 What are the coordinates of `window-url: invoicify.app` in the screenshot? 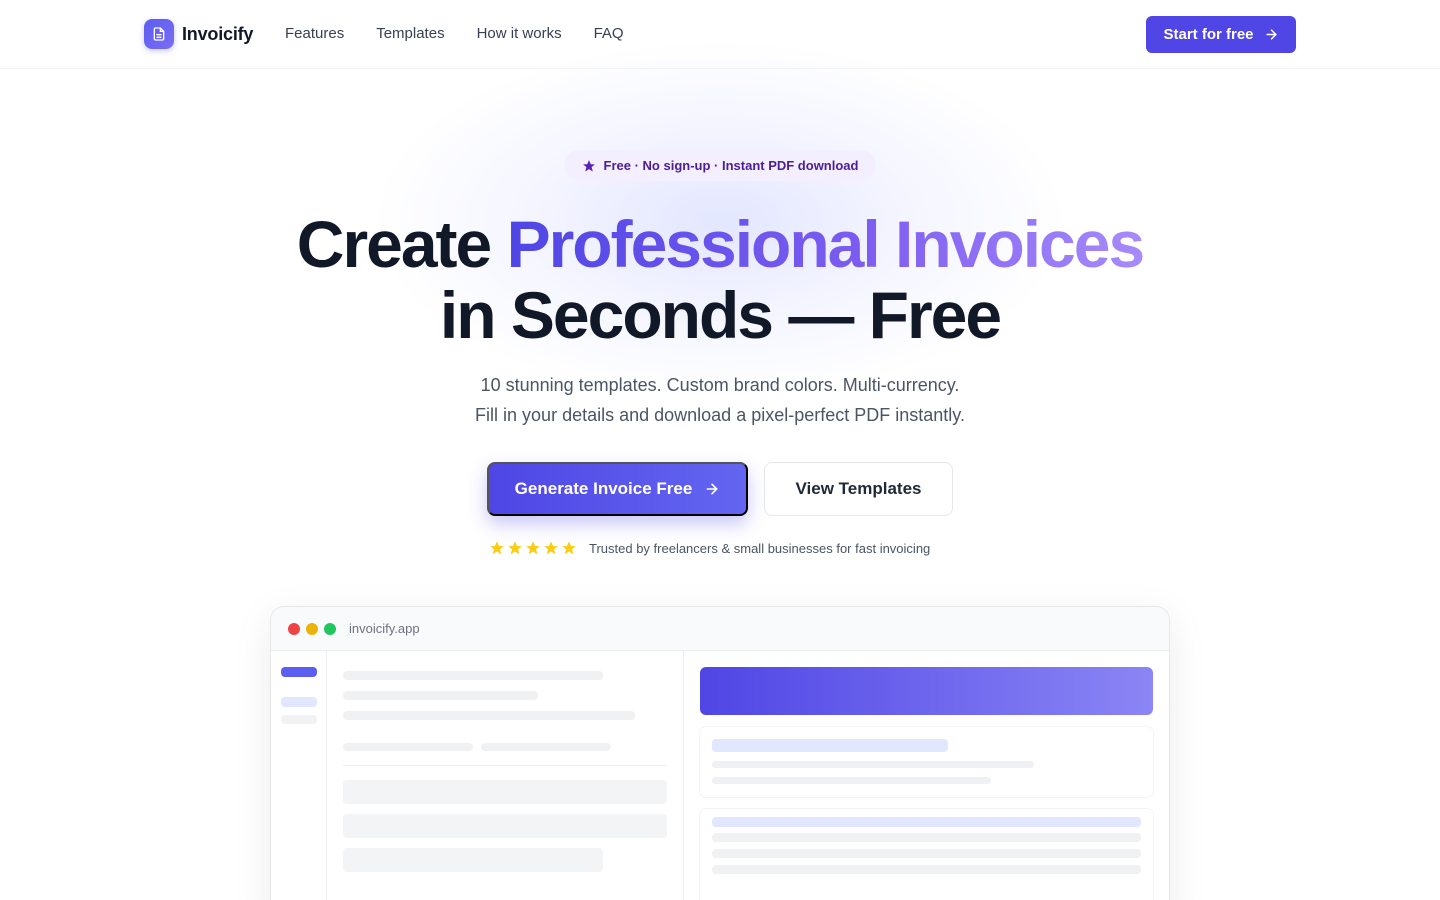 It's located at (384, 628).